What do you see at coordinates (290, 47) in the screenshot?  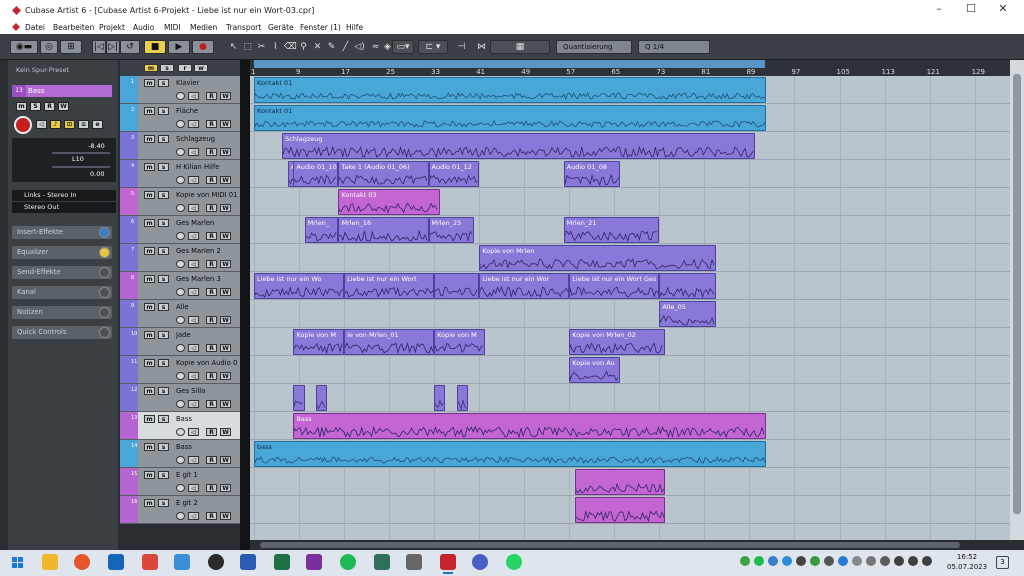 I see `erase-tool-icon: ⌫` at bounding box center [290, 47].